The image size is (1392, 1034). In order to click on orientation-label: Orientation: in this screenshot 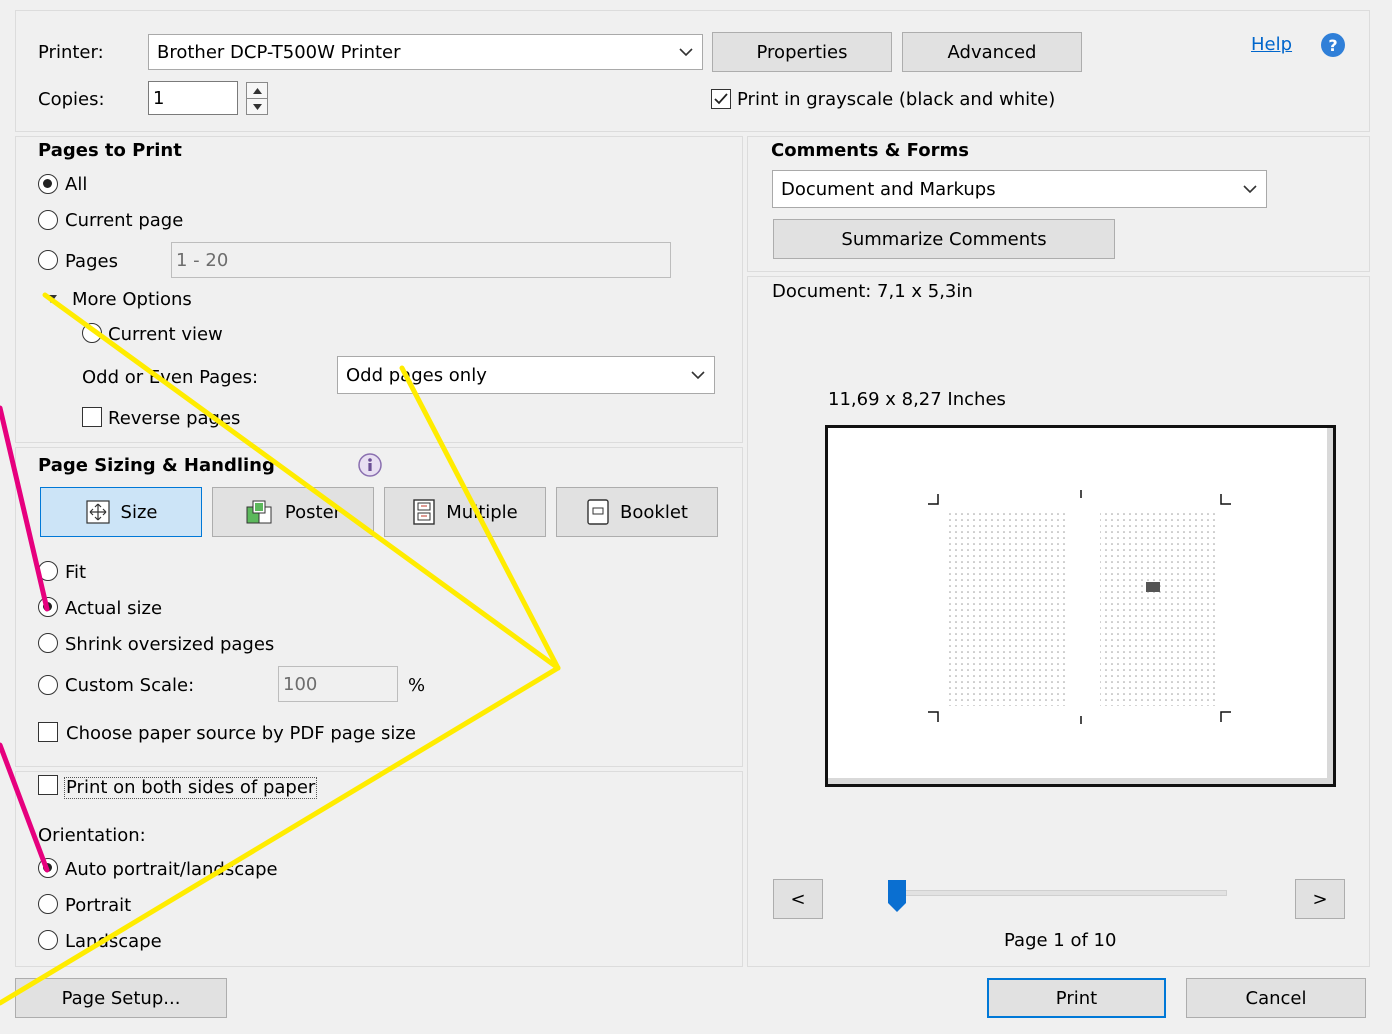, I will do `click(92, 835)`.